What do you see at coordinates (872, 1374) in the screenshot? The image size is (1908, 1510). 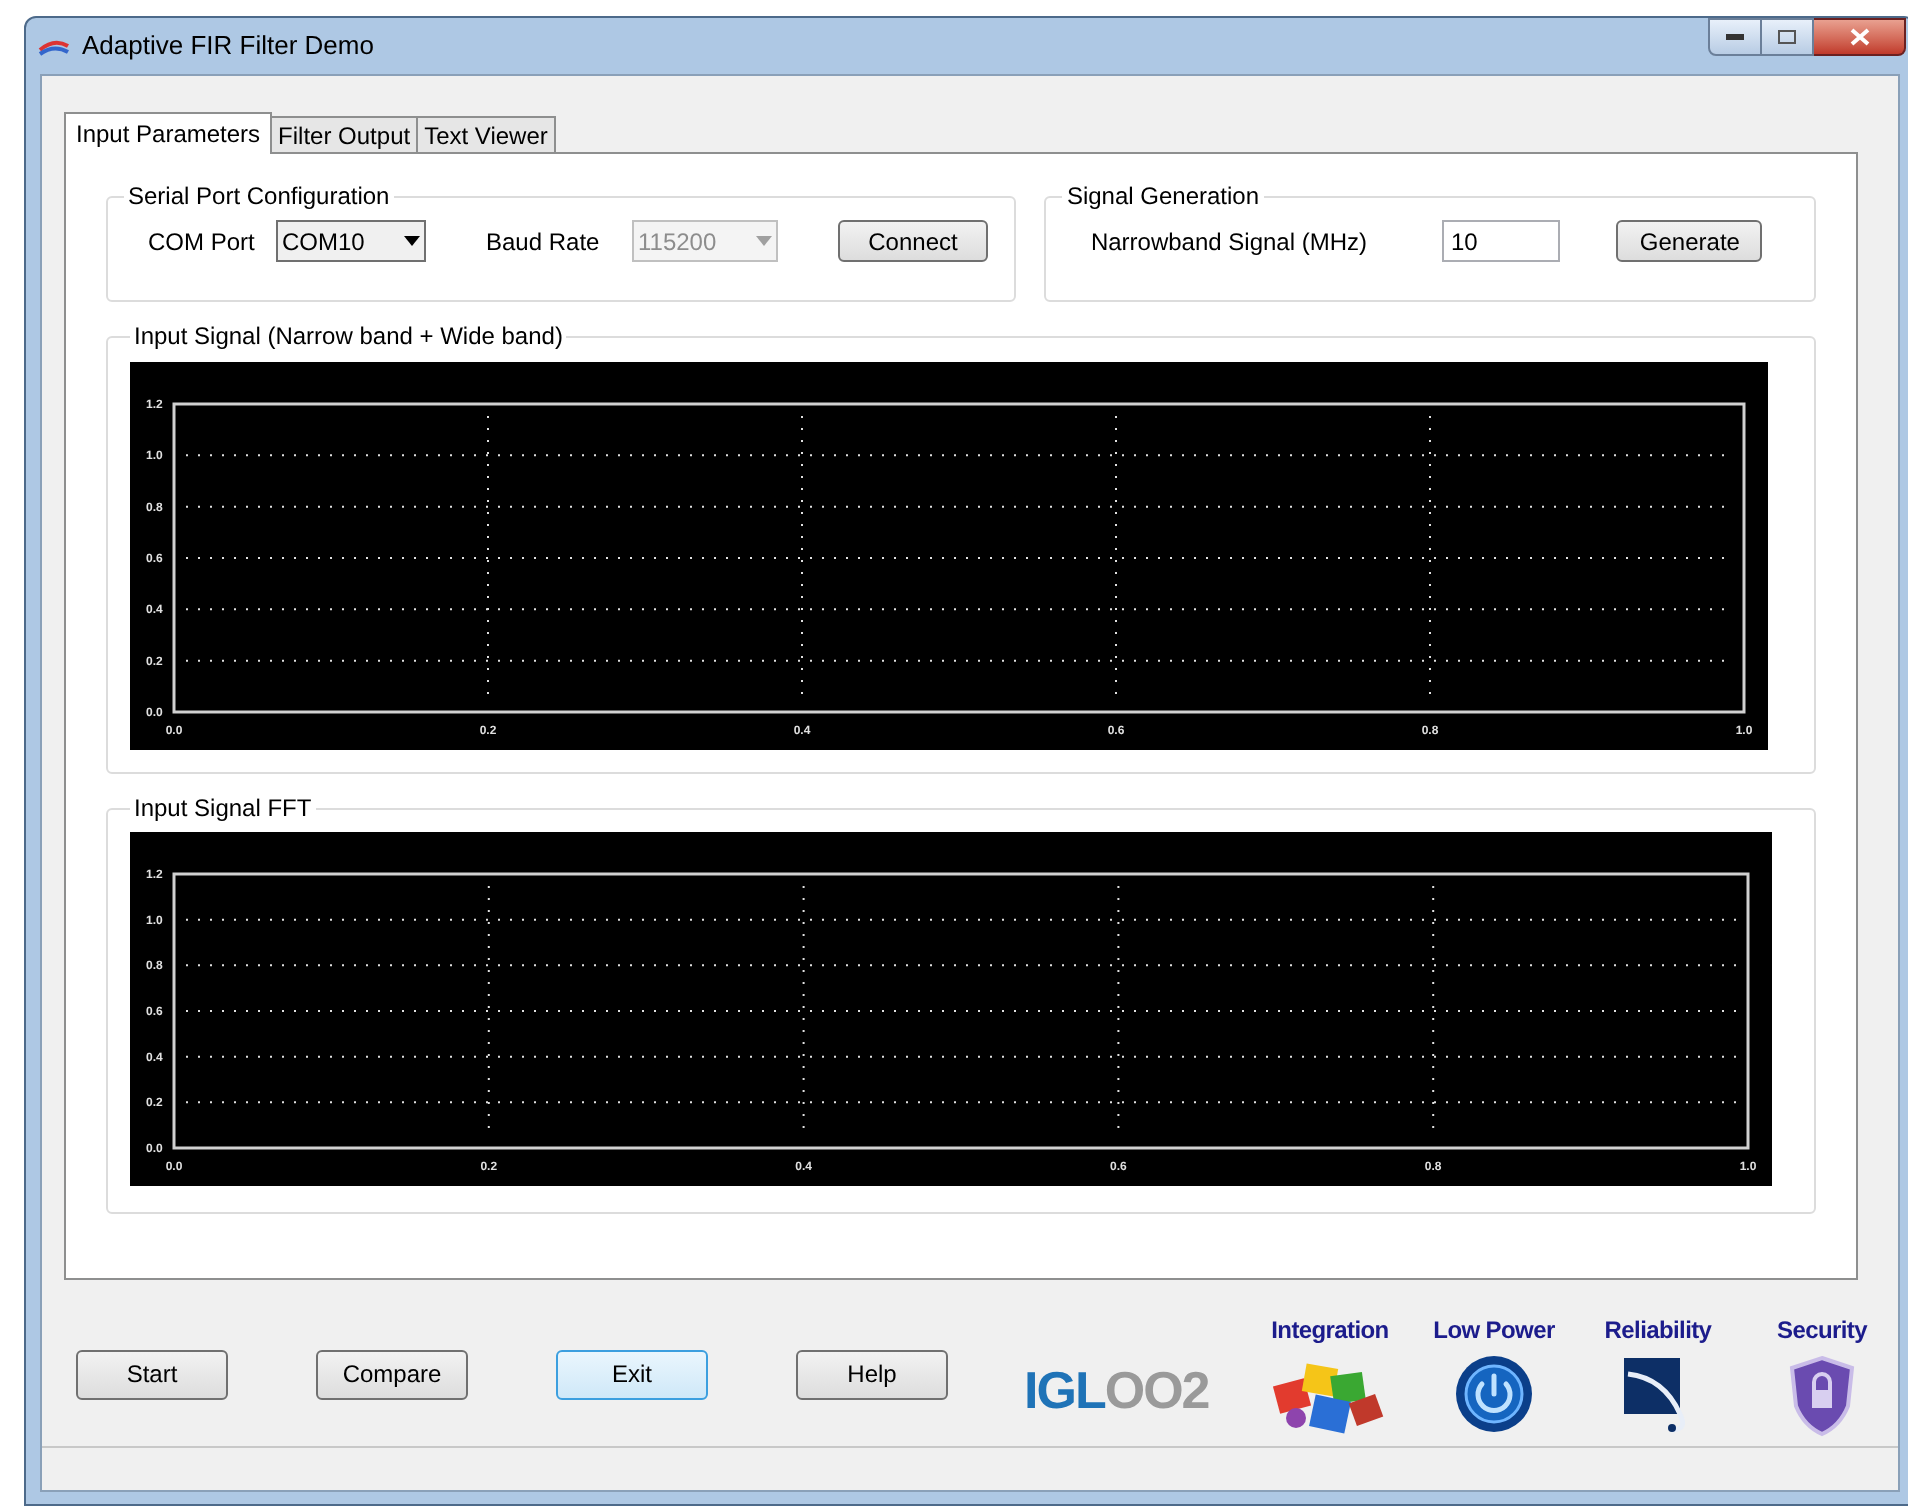 I see `action-button: Help` at bounding box center [872, 1374].